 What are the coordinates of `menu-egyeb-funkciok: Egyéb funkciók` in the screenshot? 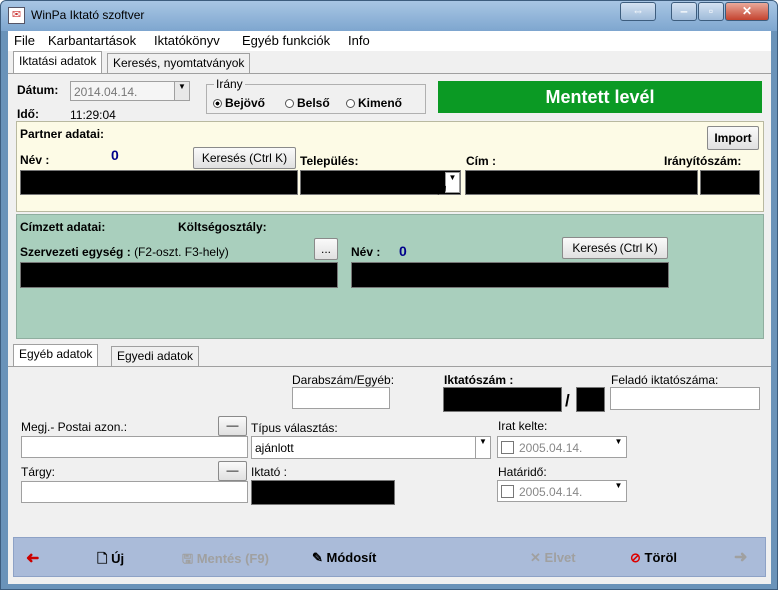 It's located at (286, 40).